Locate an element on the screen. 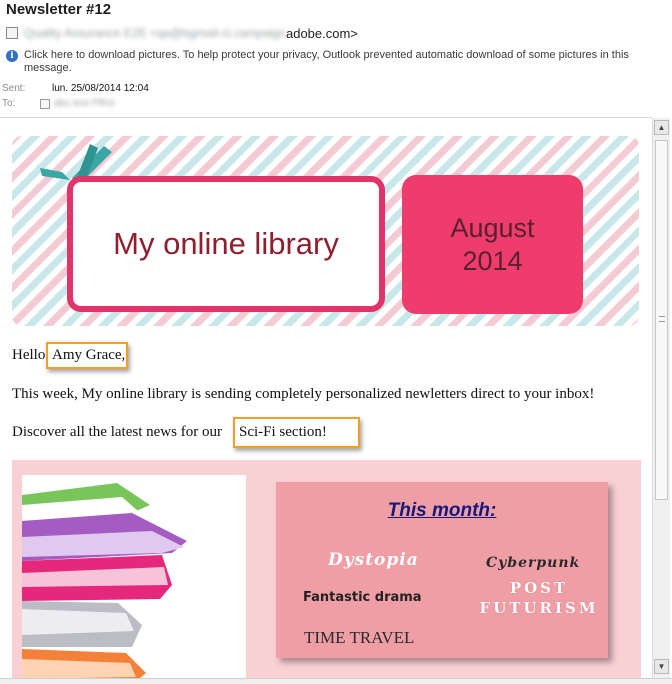  scrollbar-thumb is located at coordinates (661, 320).